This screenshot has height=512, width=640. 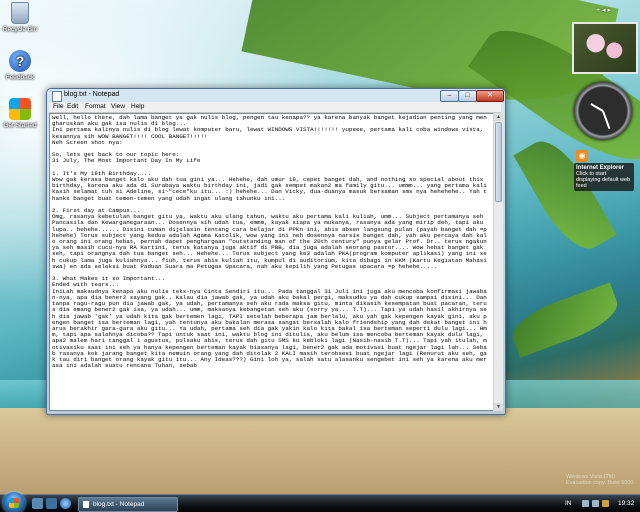 What do you see at coordinates (95, 106) in the screenshot?
I see `menu-format: Format` at bounding box center [95, 106].